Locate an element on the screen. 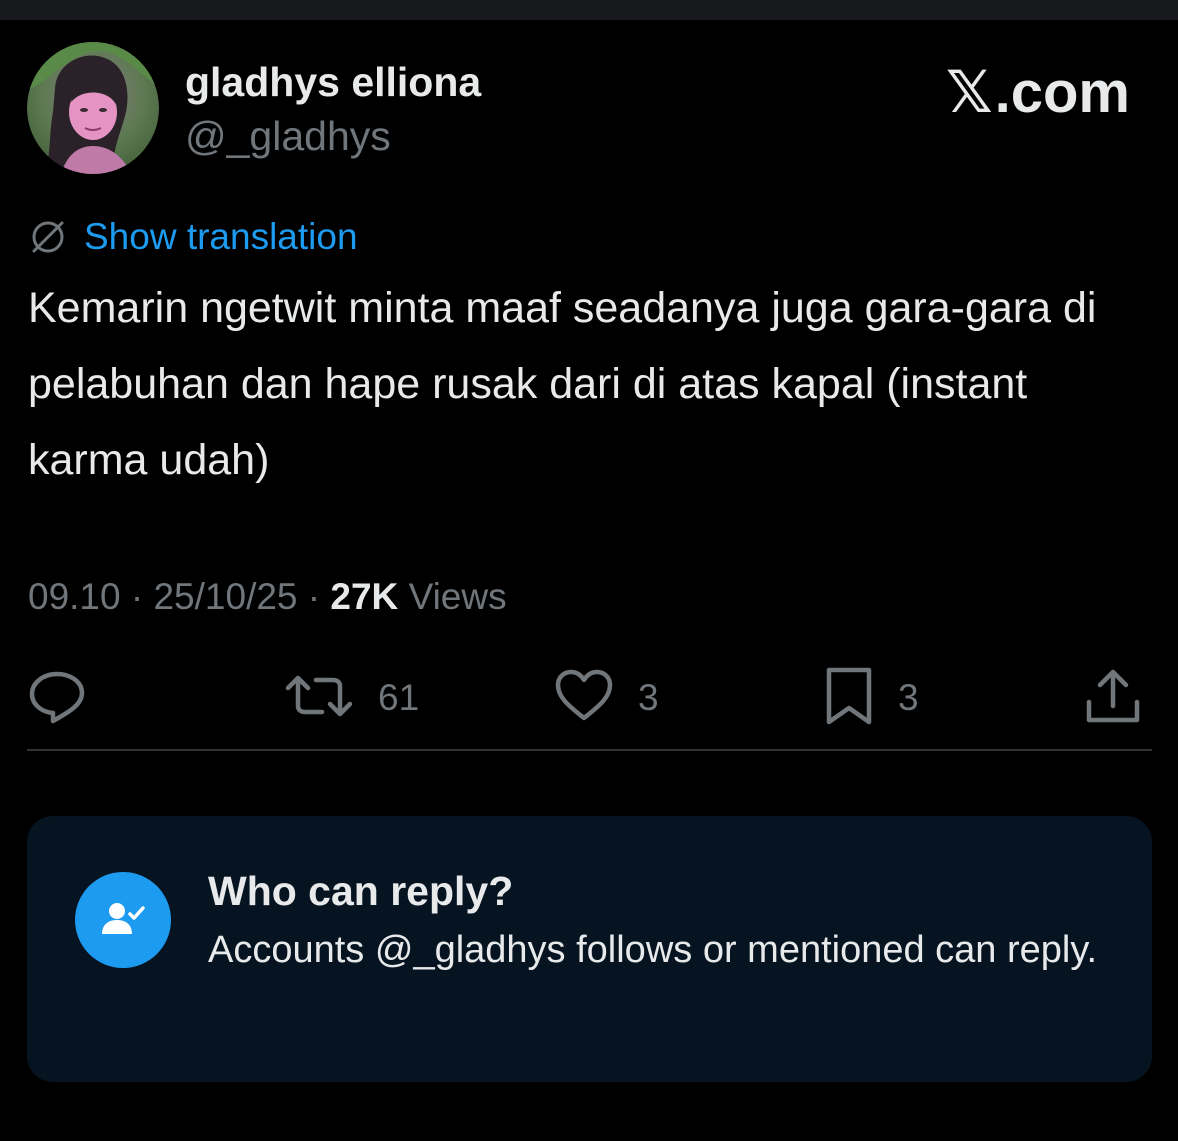 The height and width of the screenshot is (1141, 1178). repost-icon is located at coordinates (319, 698).